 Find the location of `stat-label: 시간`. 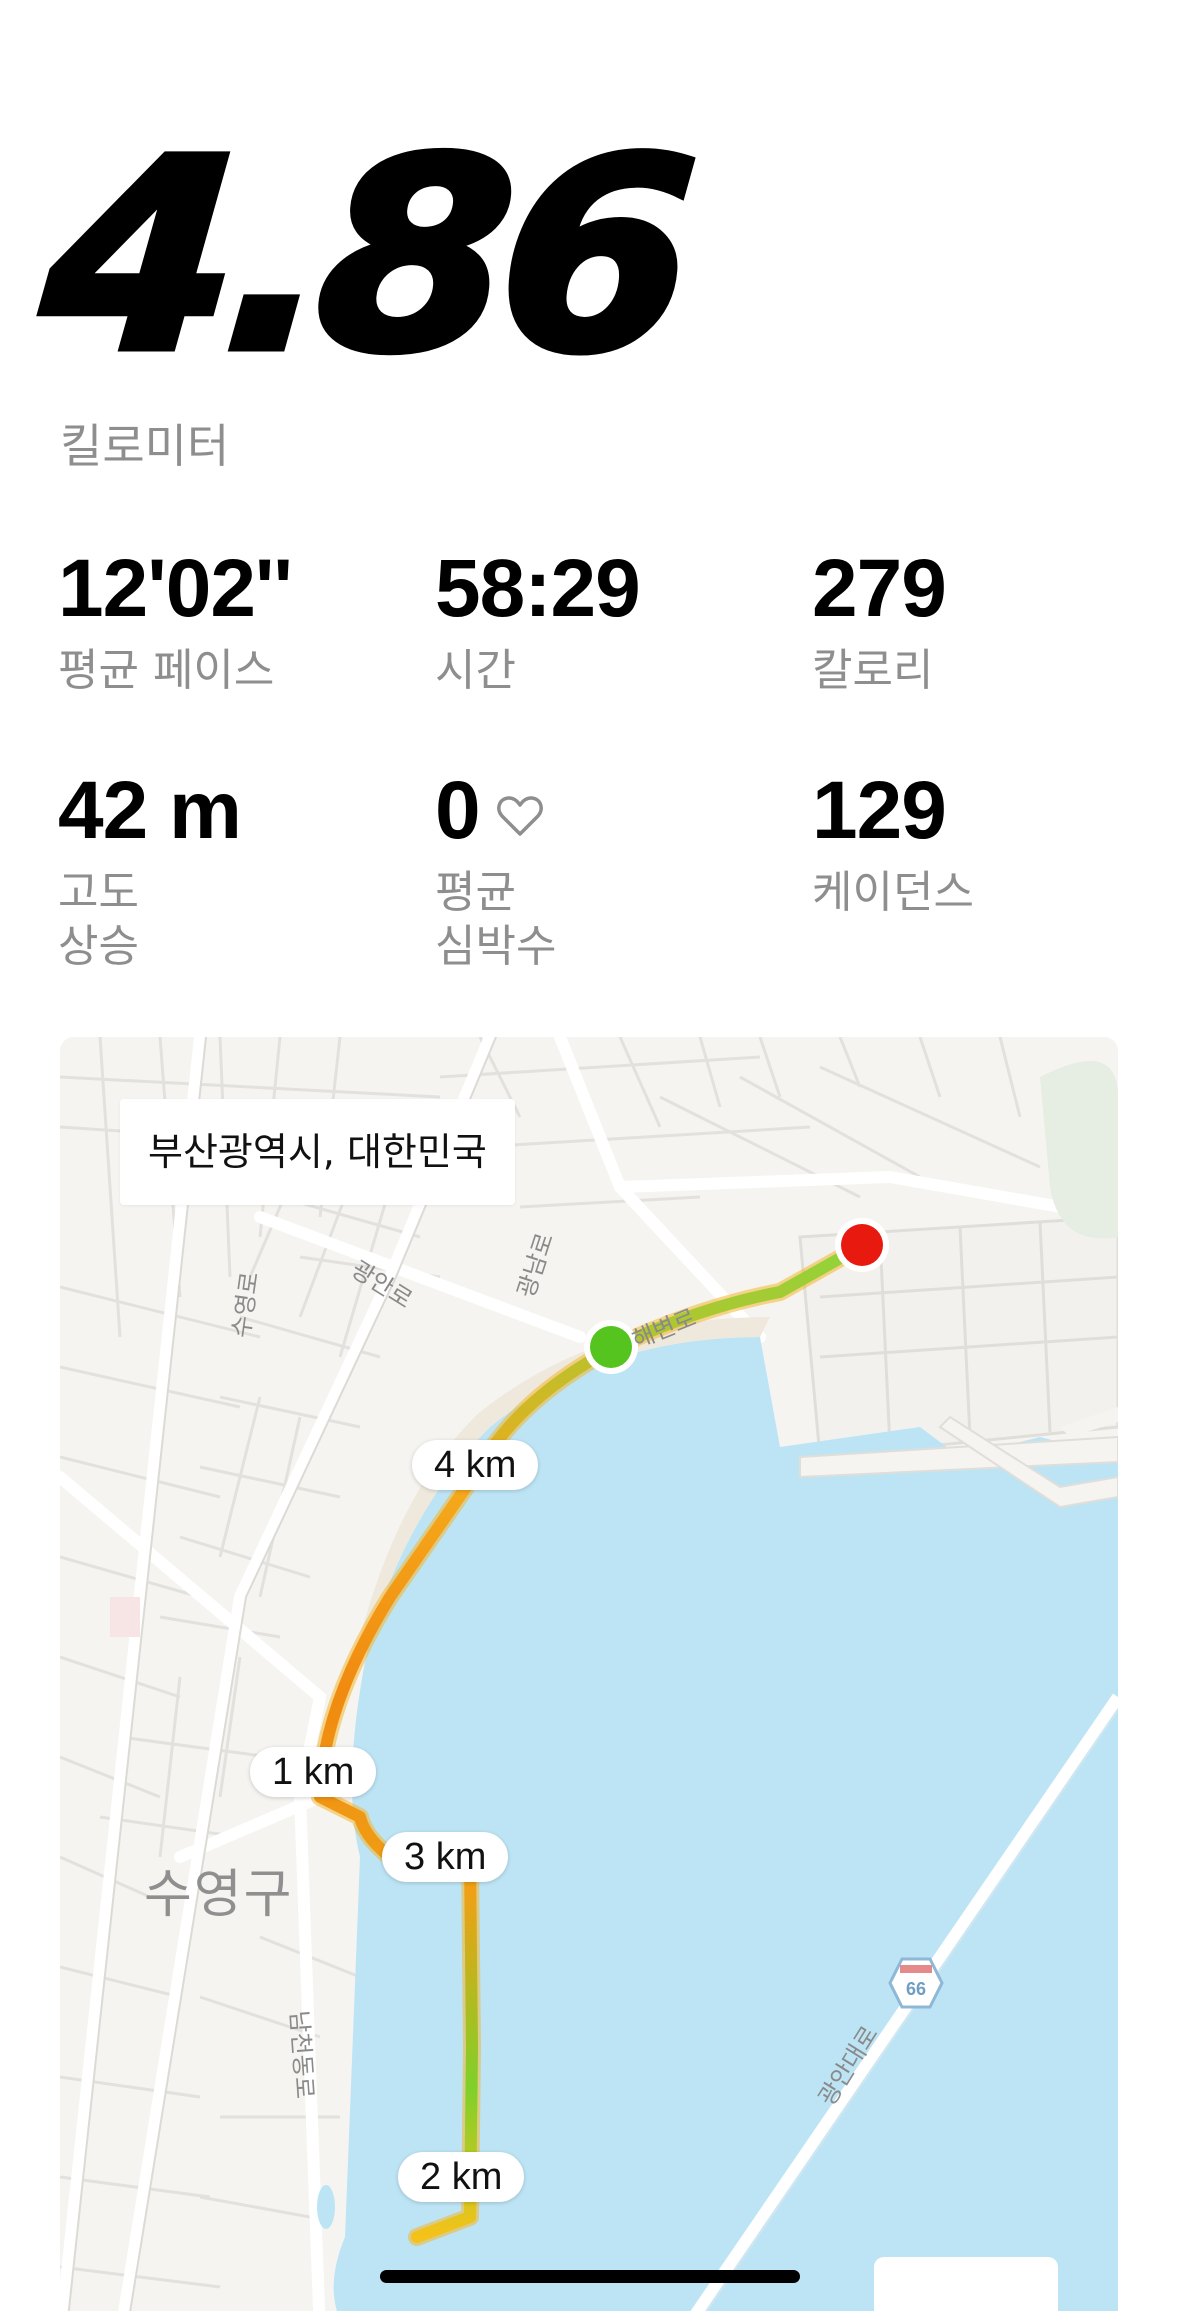

stat-label: 시간 is located at coordinates (475, 670).